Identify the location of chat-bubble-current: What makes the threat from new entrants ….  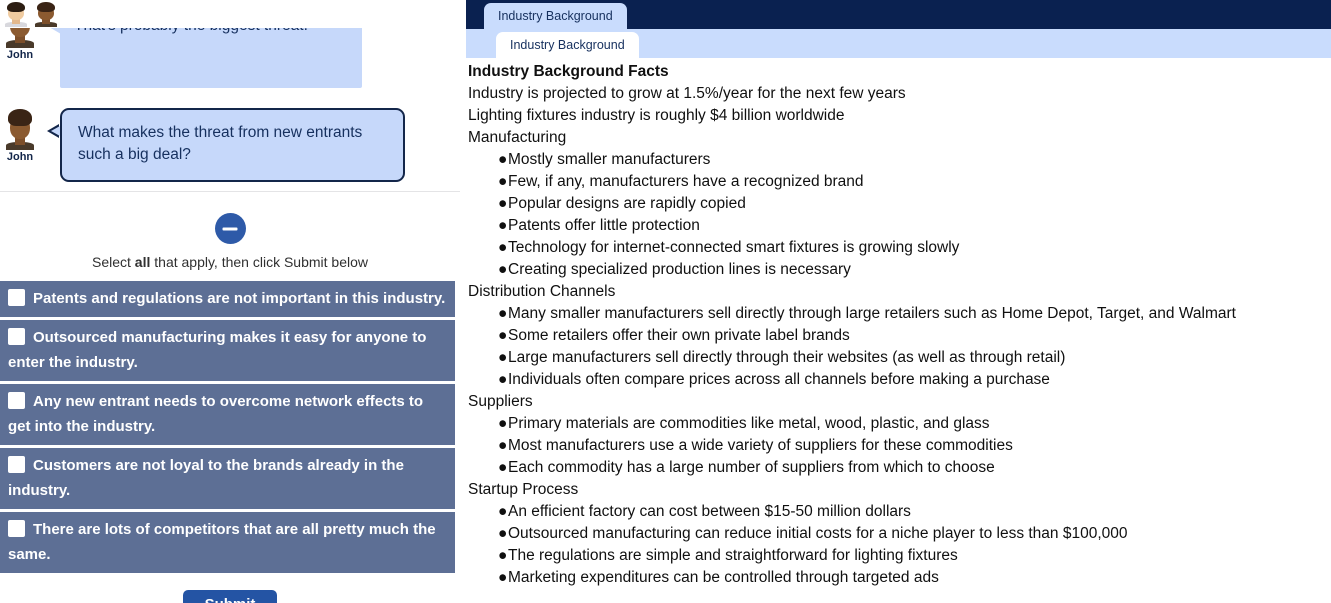
(226, 145).